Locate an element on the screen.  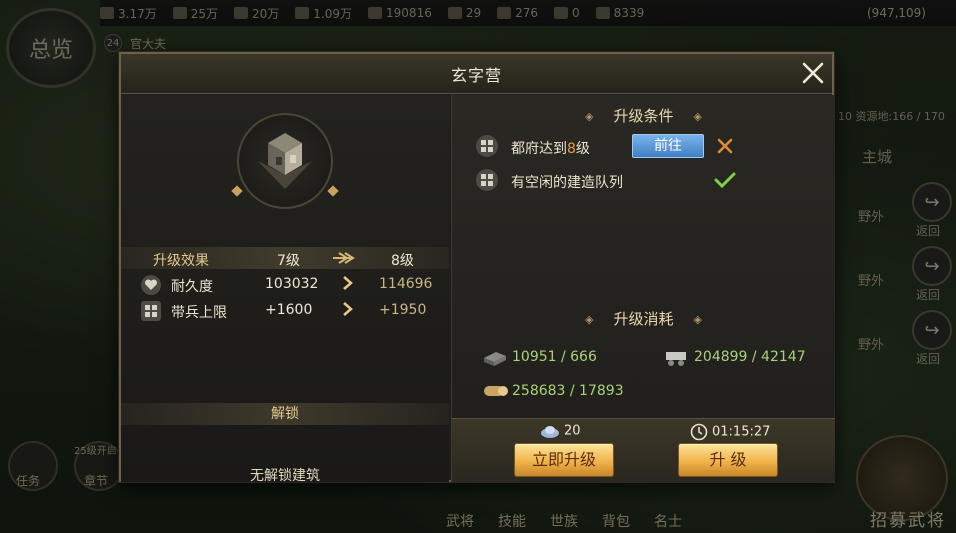
troop-cap-old-value: +1600 is located at coordinates (289, 310).